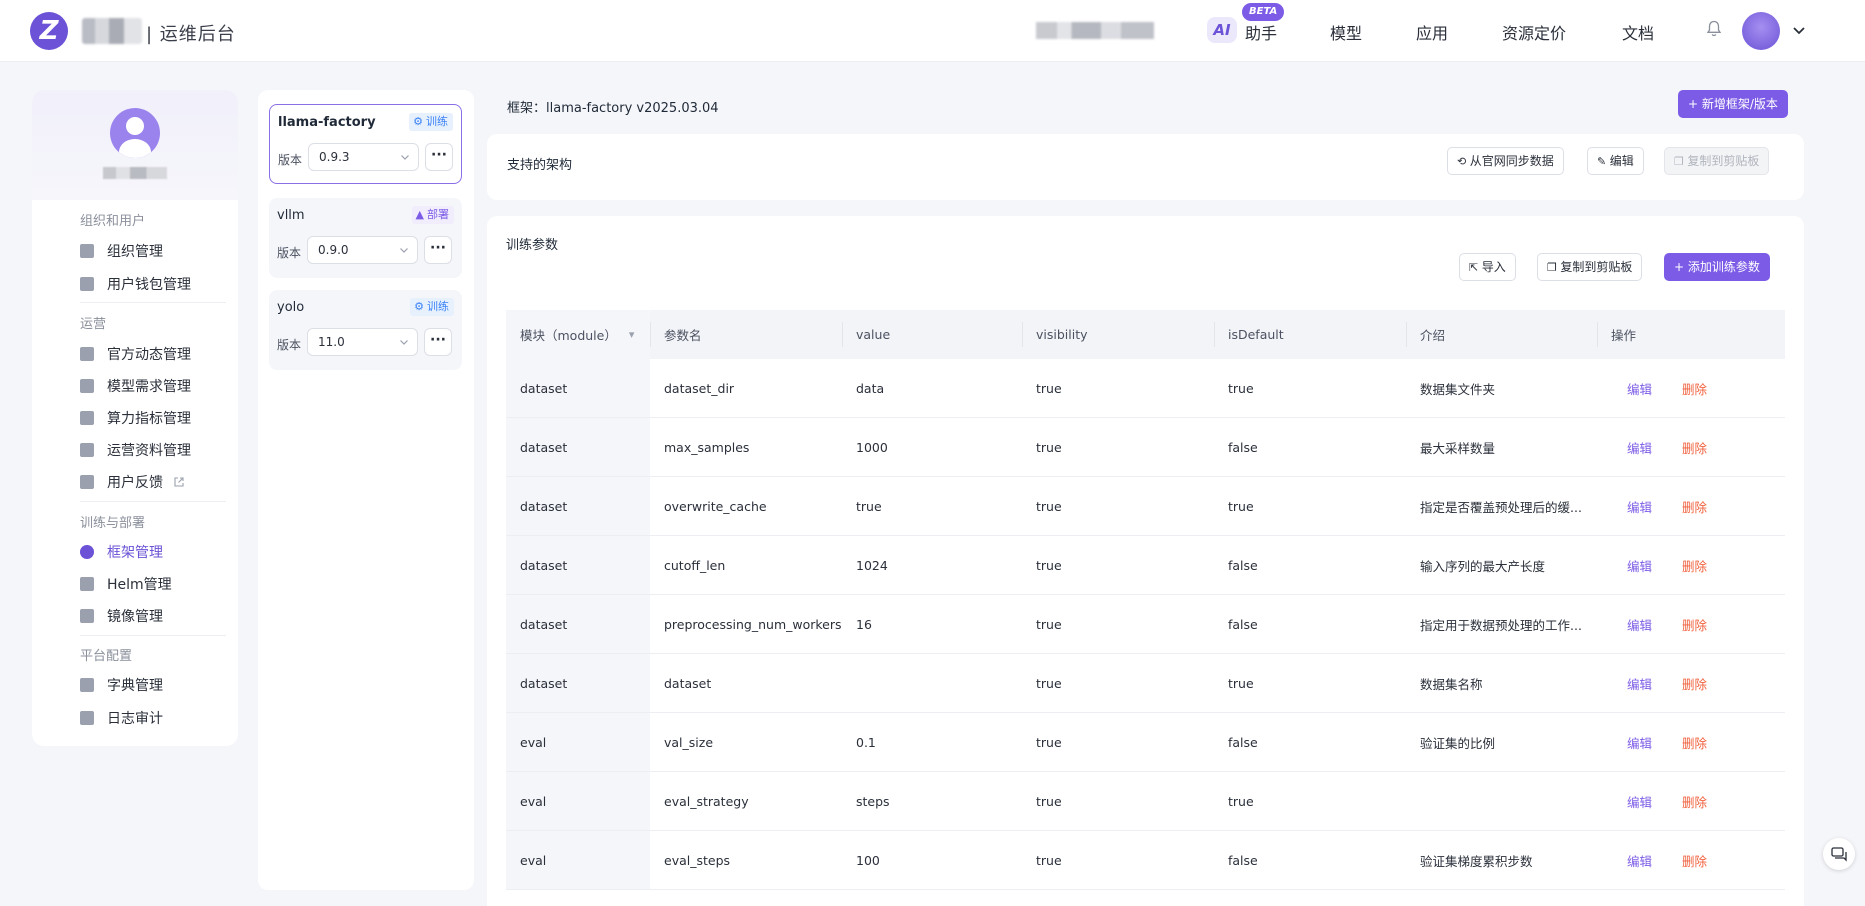 The image size is (1865, 906). I want to click on version-value: 0.9.3, so click(334, 157).